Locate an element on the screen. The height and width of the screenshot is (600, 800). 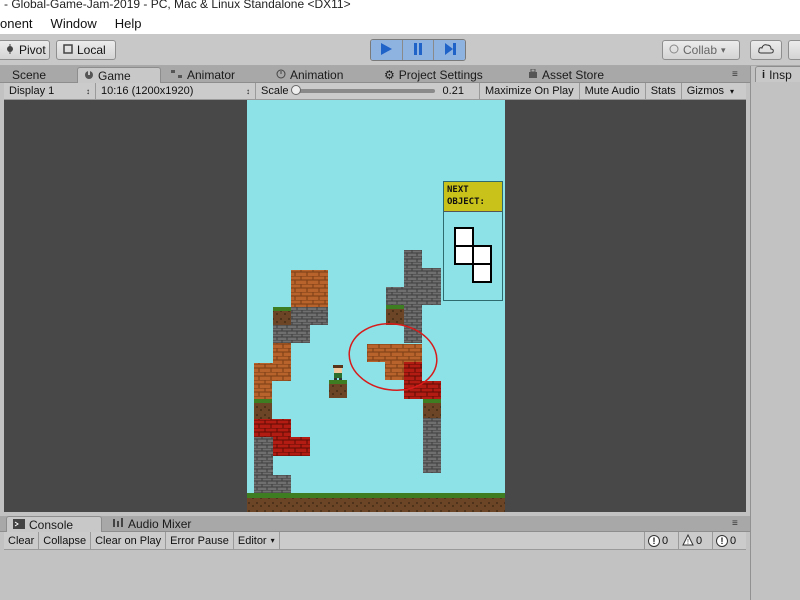
tab-inspector-label: Insp is located at coordinates (780, 74).